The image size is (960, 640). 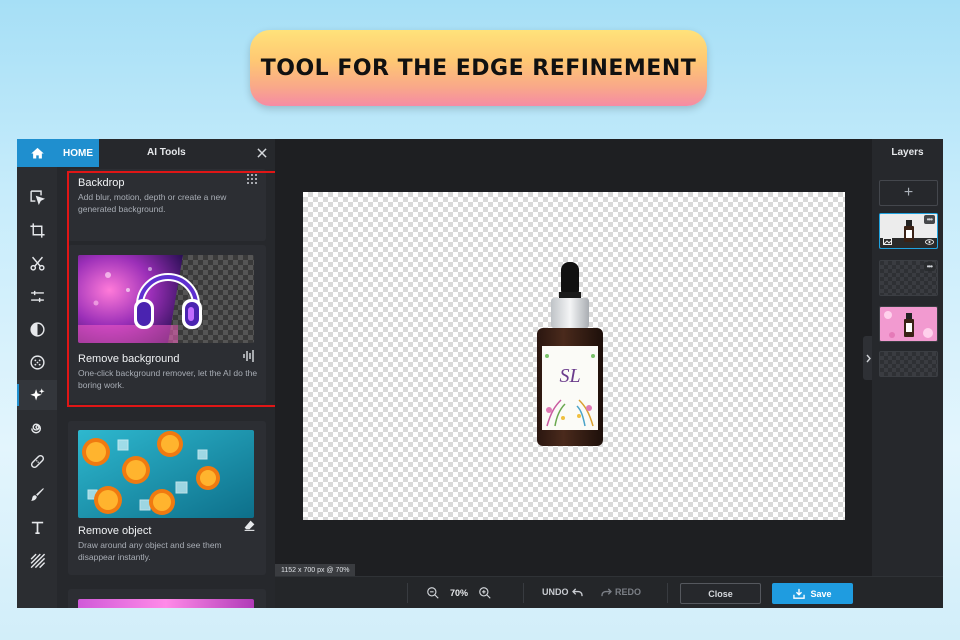 I want to click on dot-grid-icon, so click(x=252, y=179).